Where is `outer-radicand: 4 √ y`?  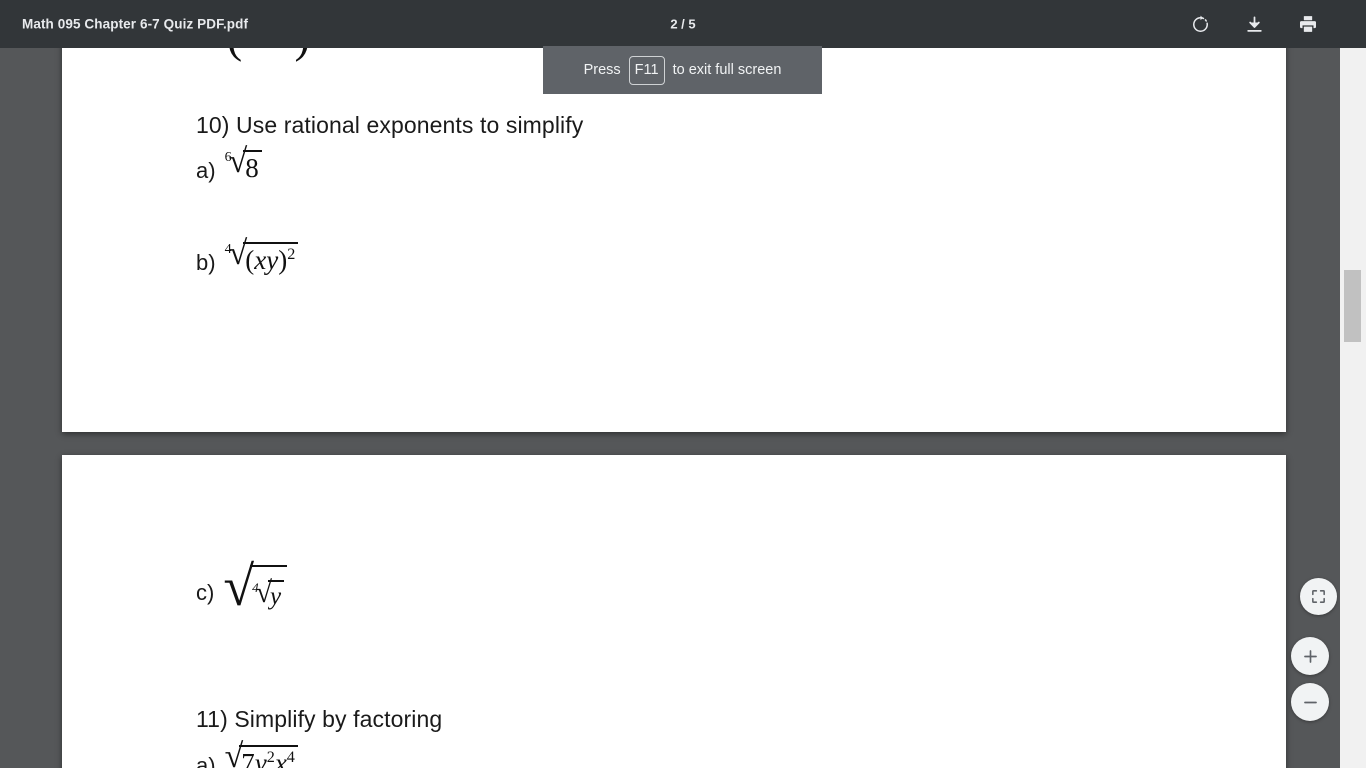
outer-radicand: 4 √ y is located at coordinates (269, 587).